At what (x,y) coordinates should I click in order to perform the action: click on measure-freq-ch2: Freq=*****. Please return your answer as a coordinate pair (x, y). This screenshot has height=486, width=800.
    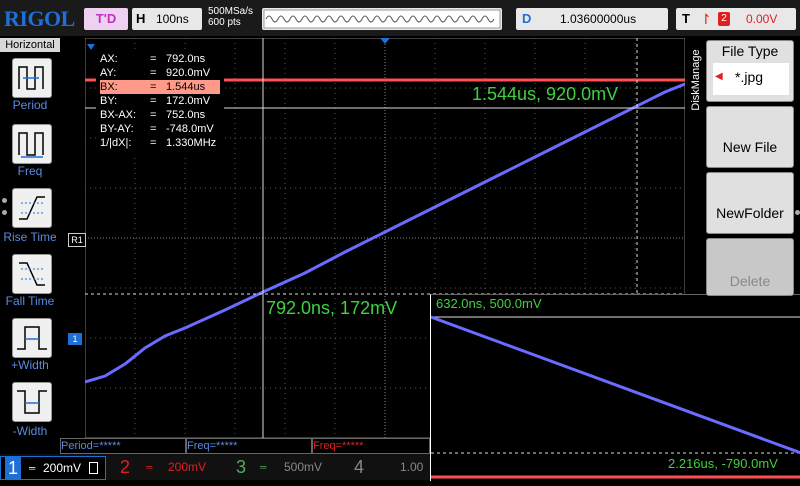
    Looking at the image, I should click on (371, 446).